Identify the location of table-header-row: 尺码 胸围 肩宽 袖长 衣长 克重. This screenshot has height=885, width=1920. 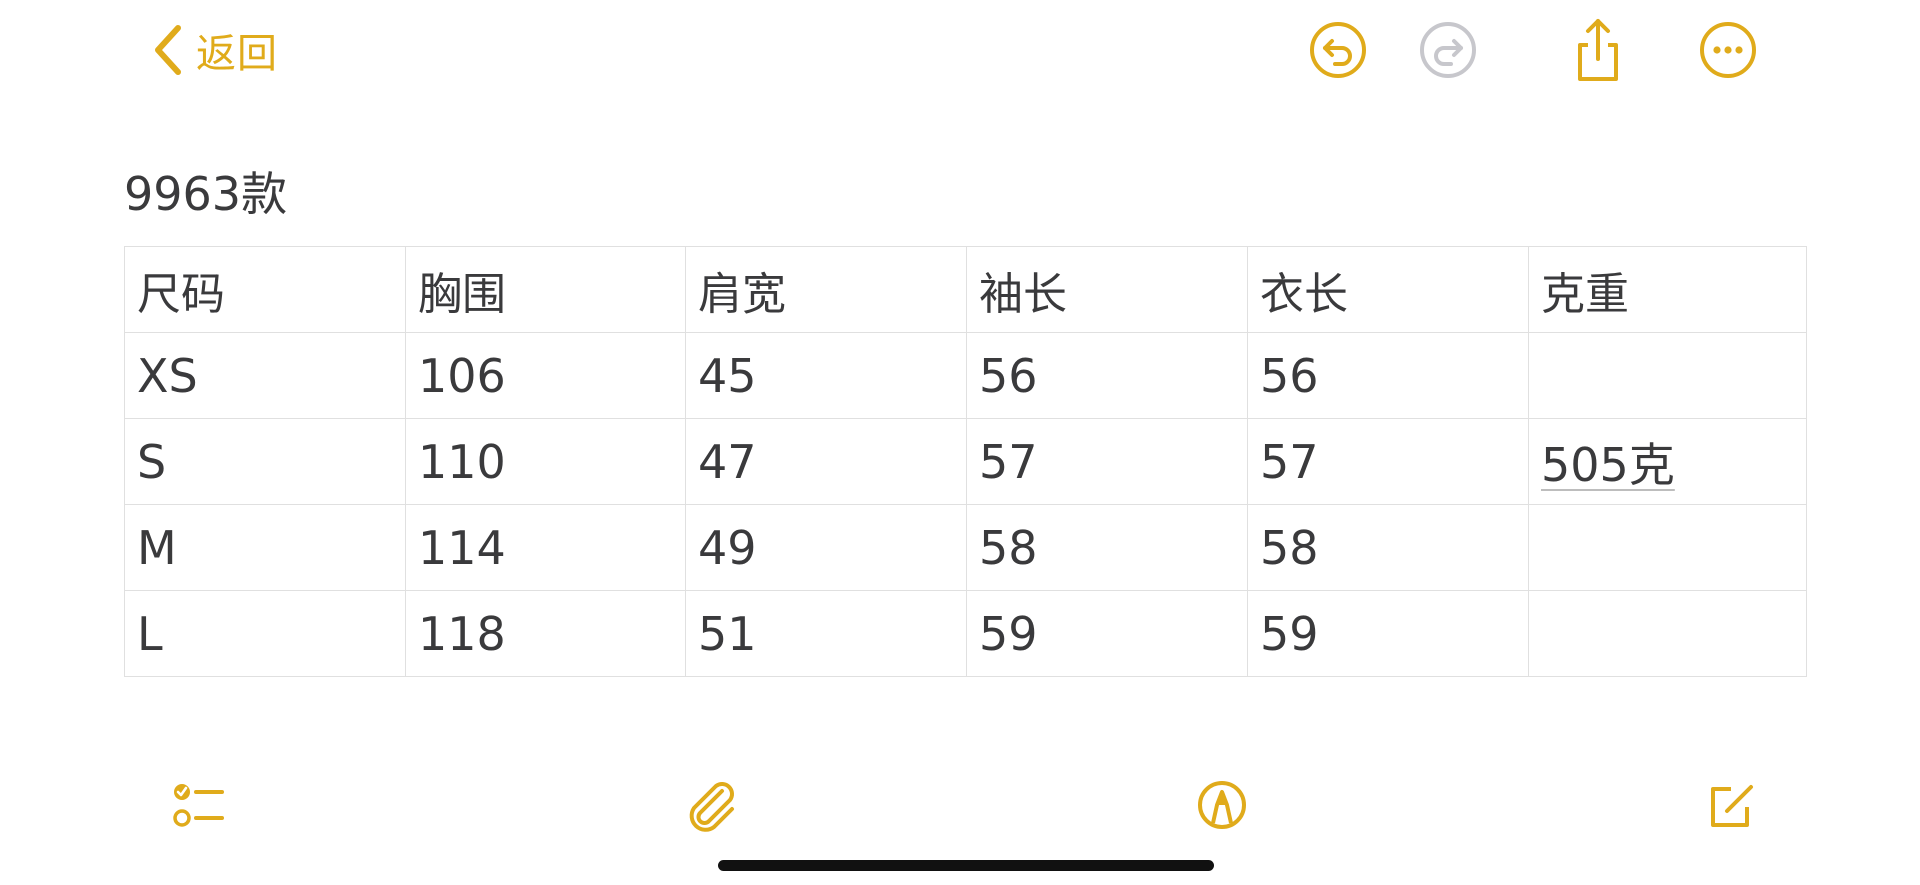
(965, 289).